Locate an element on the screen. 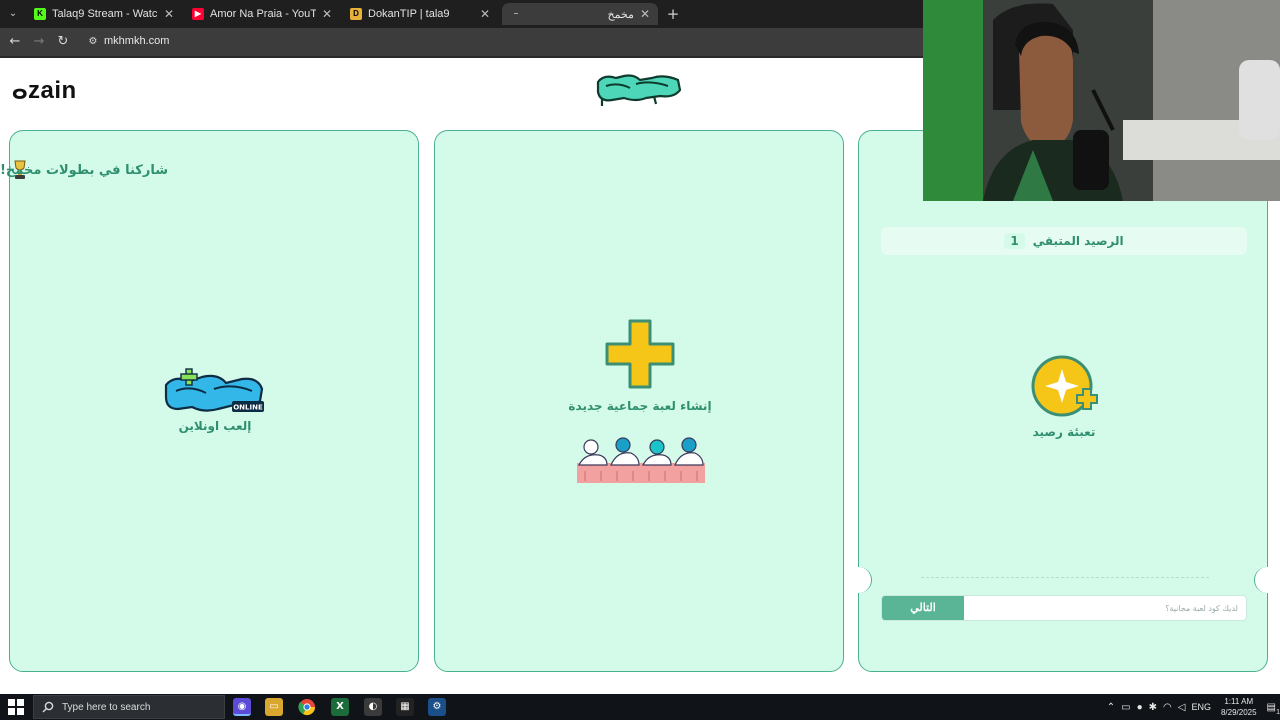  clock-time: 1:11 AM is located at coordinates (1239, 701).